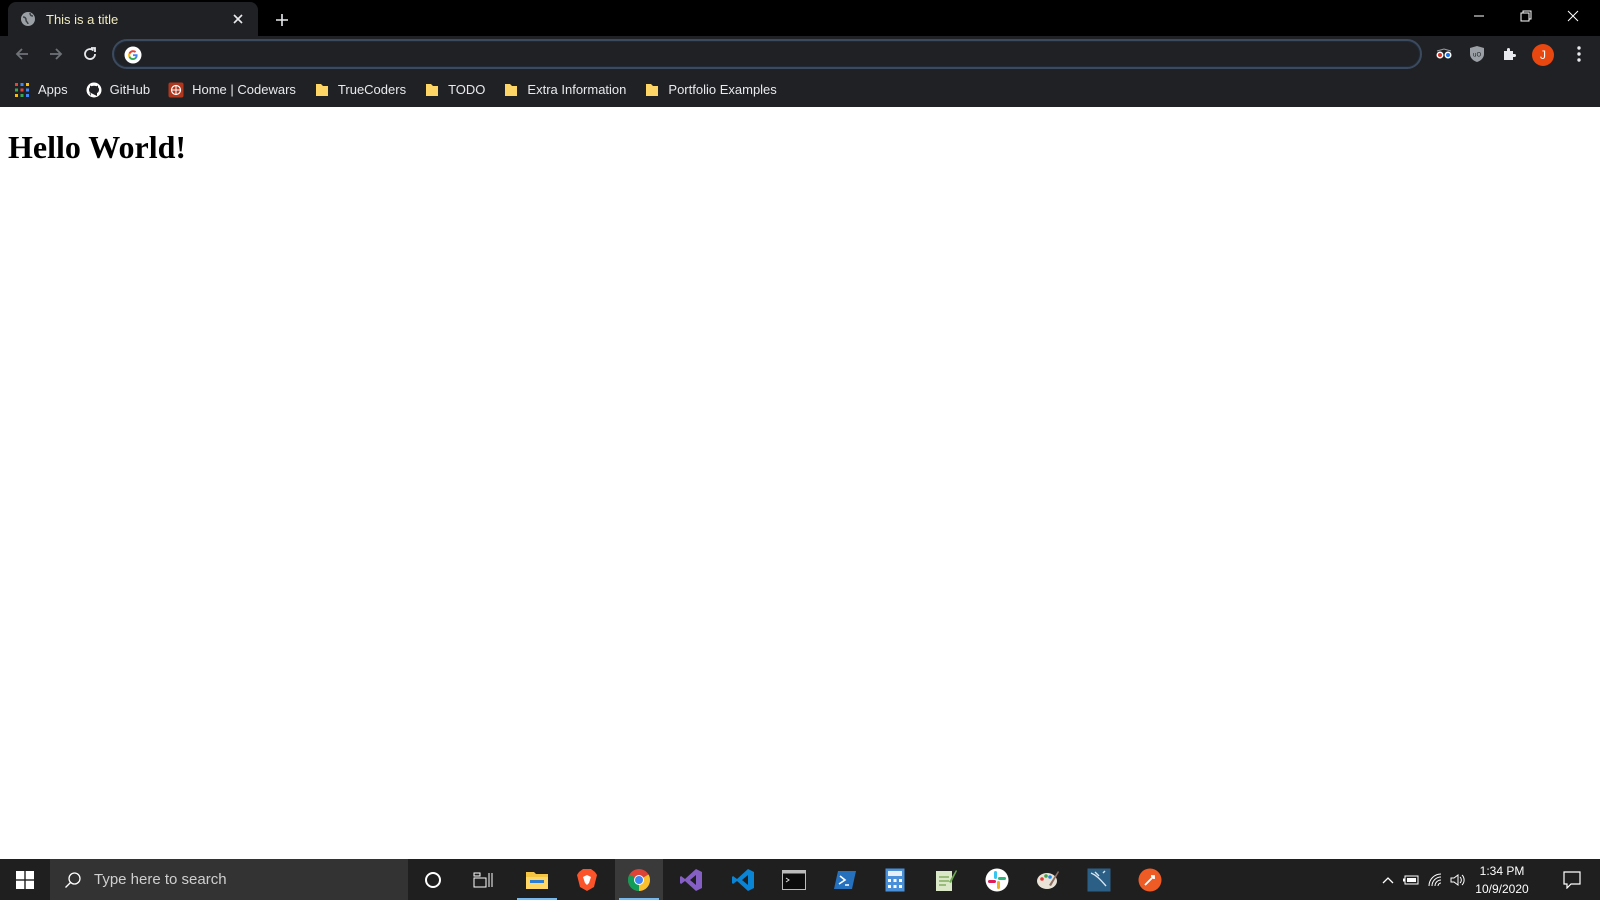 This screenshot has height=900, width=1600. I want to click on clock-time: 1:34 PM, so click(1502, 871).